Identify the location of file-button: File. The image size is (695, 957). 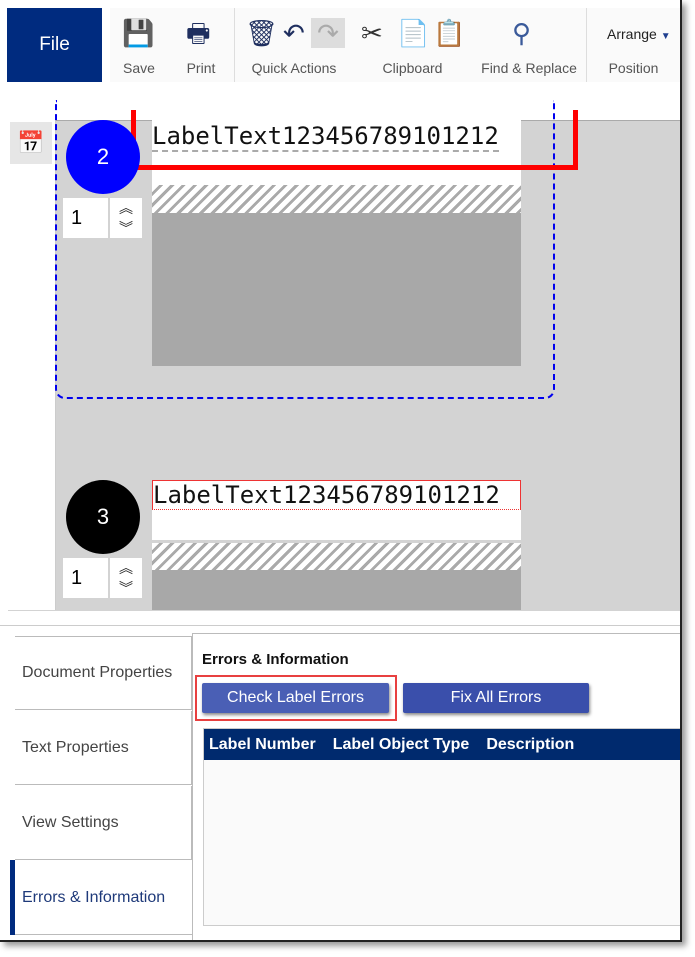
(54, 45).